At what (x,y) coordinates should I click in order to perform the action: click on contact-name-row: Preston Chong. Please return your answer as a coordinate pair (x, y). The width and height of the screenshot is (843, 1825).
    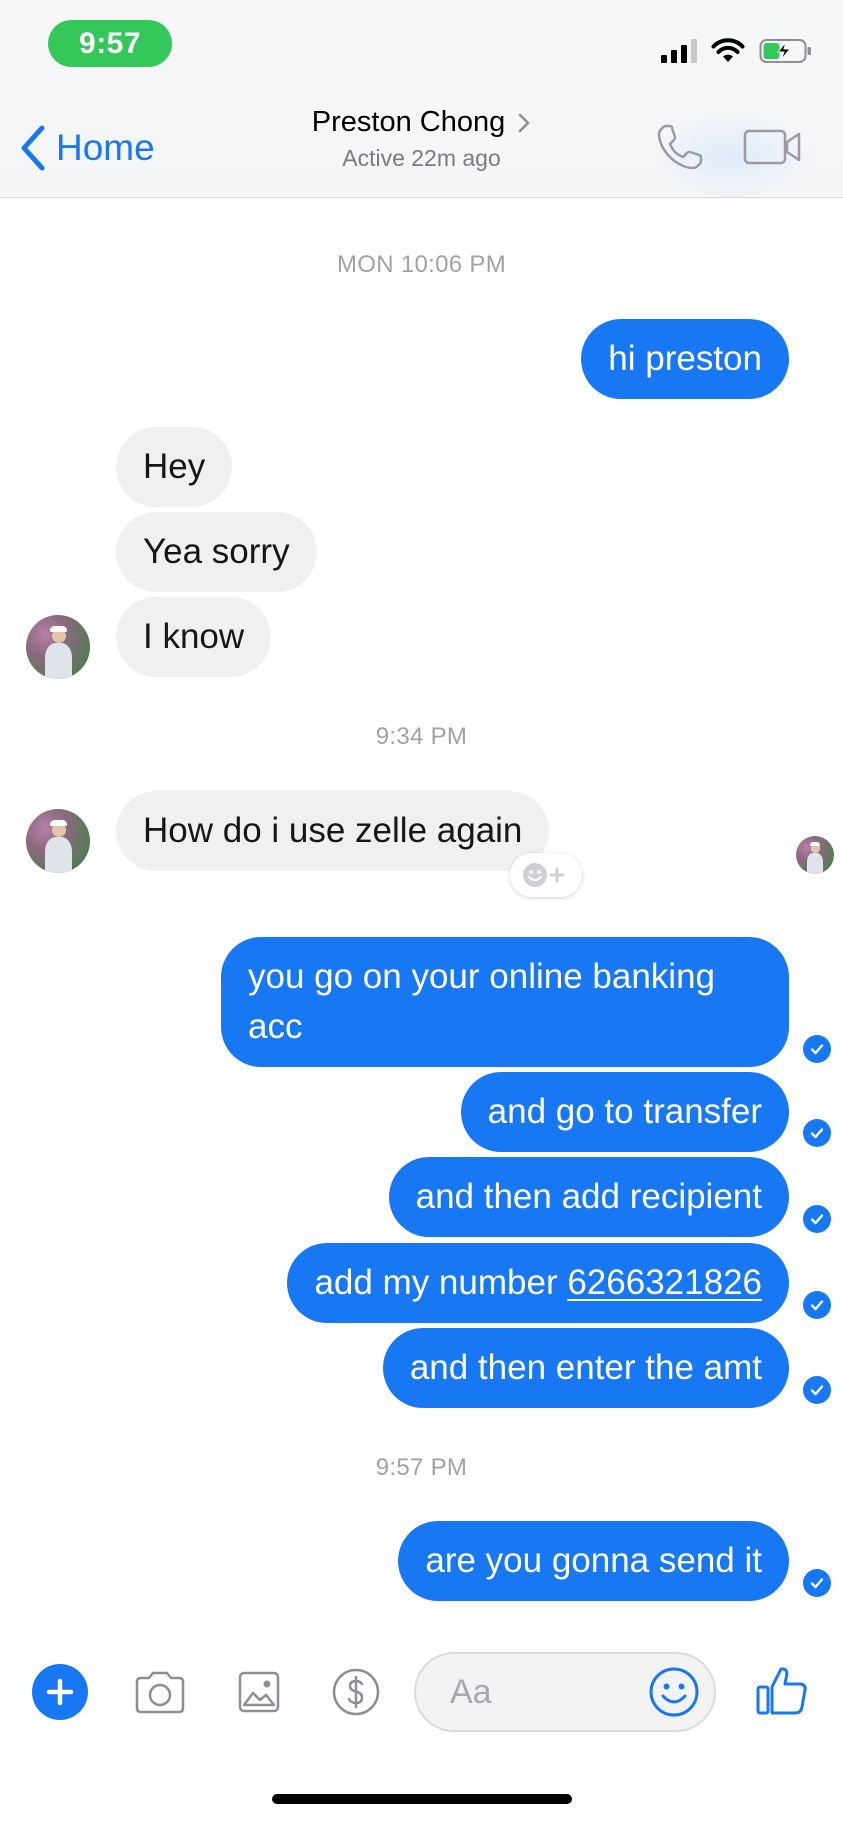
    Looking at the image, I should click on (421, 122).